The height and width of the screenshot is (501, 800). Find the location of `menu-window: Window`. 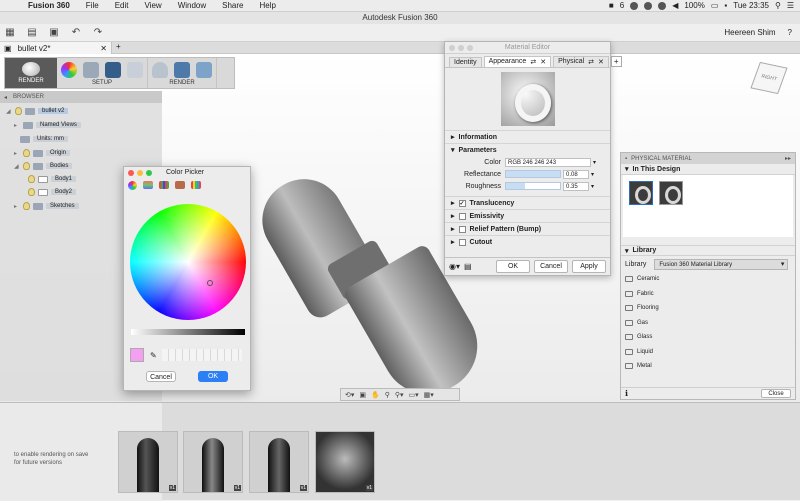

menu-window: Window is located at coordinates (192, 5).